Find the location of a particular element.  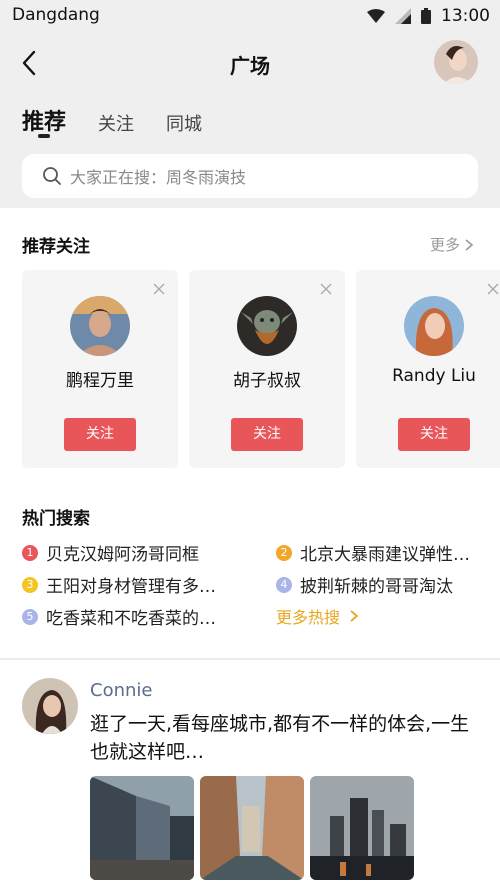

search-input: 大家正在搜：周冬雨演技 is located at coordinates (250, 176).